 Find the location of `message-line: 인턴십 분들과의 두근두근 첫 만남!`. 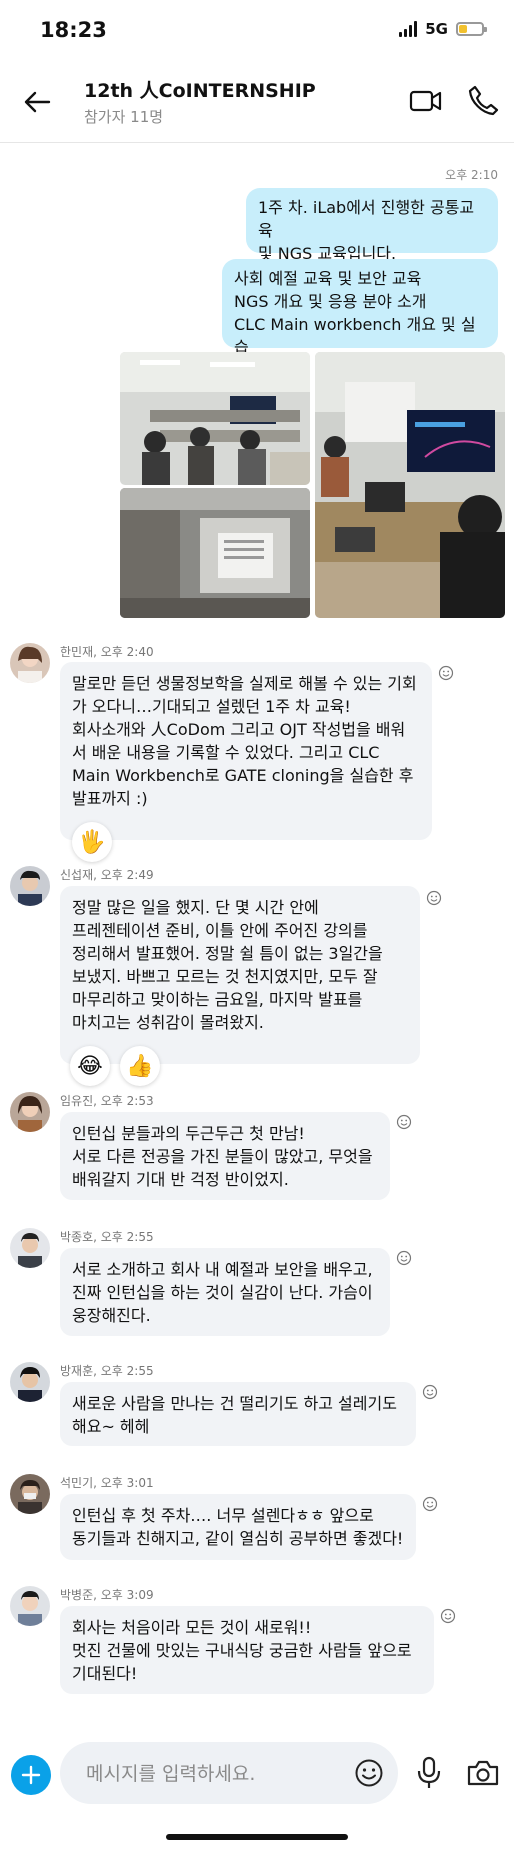

message-line: 인턴십 분들과의 두근두근 첫 만남! is located at coordinates (188, 1133).